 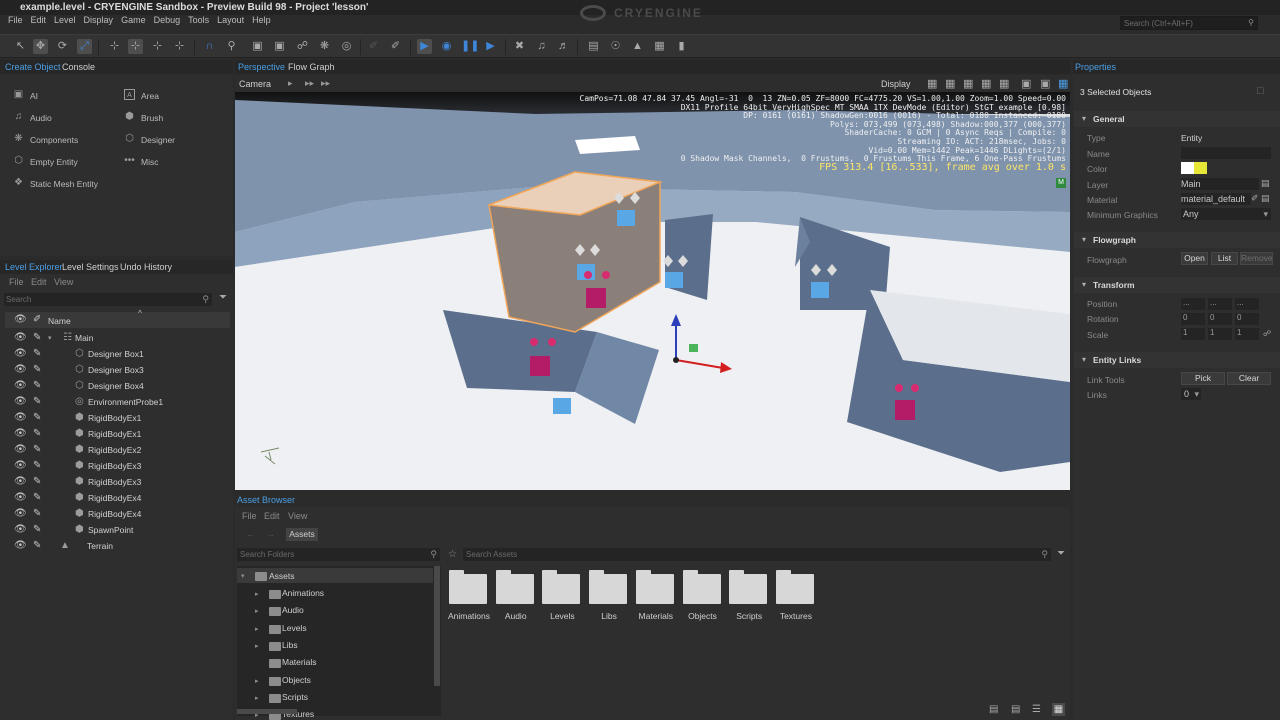 I want to click on link-icon: ☍, so click(x=302, y=46).